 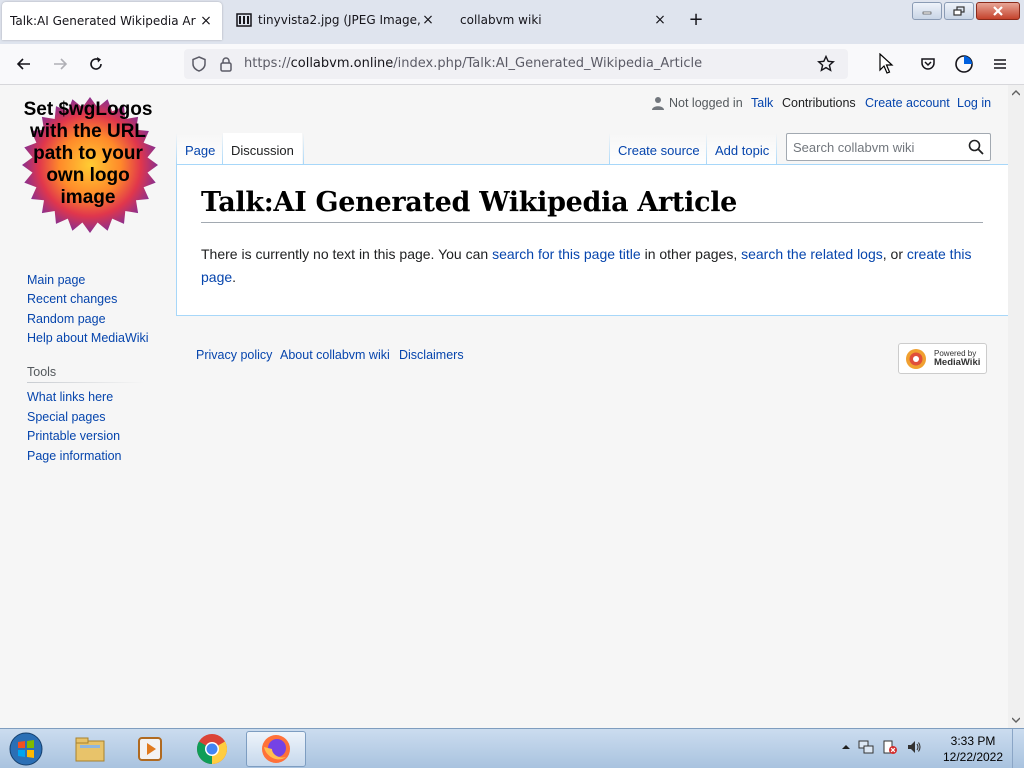 I want to click on chrome-icon, so click(x=212, y=749).